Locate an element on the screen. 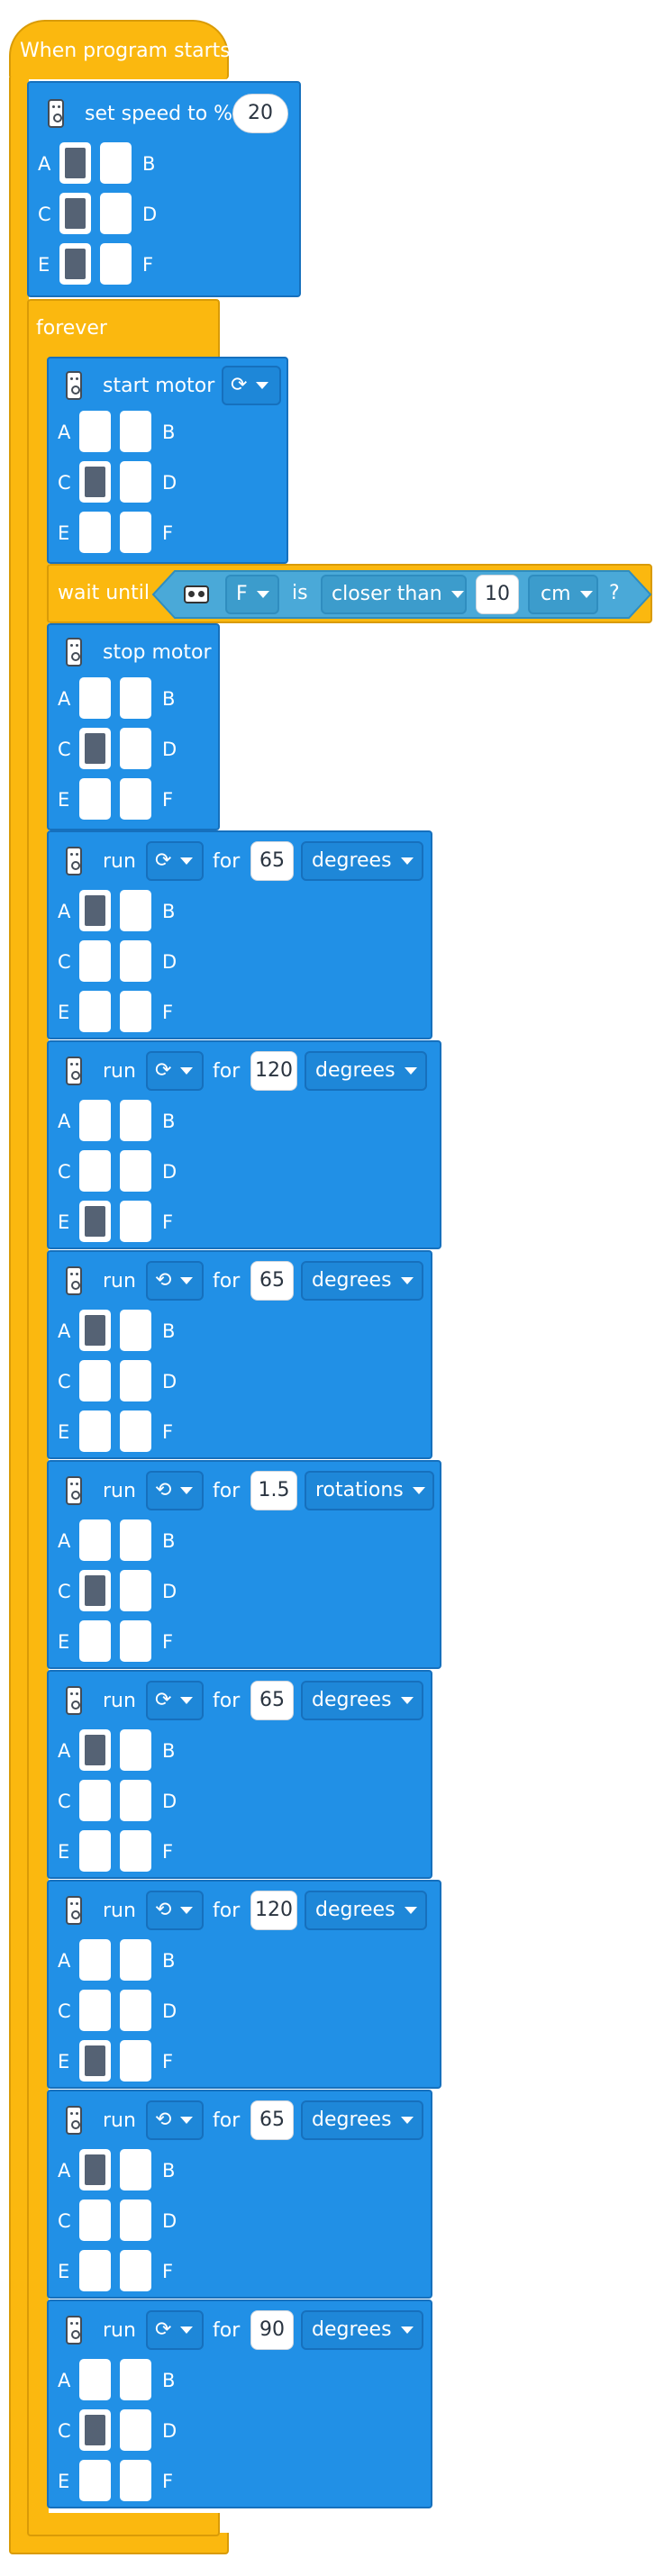 This screenshot has width=664, height=2576. forever-loop-block: forever is located at coordinates (123, 328).